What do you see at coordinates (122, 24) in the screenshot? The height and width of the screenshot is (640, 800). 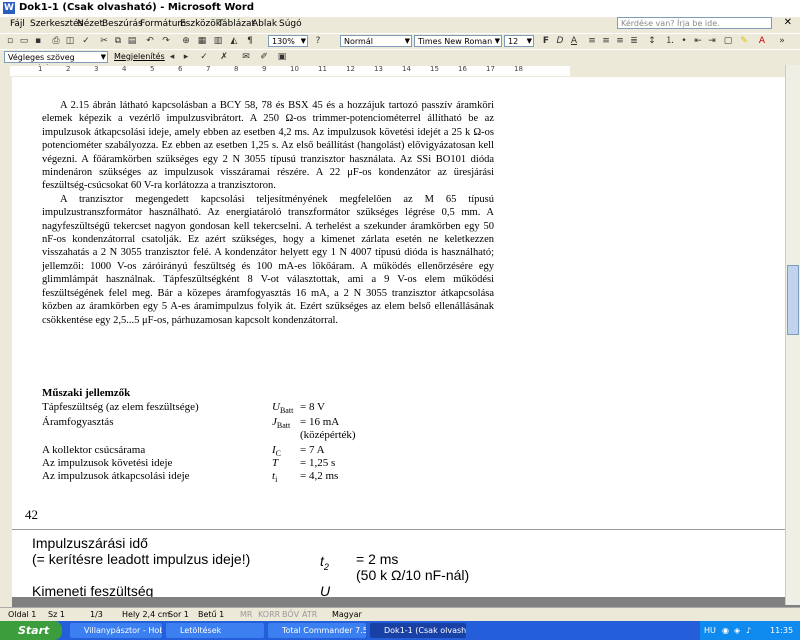 I see `menu-insert: Beszúrás` at bounding box center [122, 24].